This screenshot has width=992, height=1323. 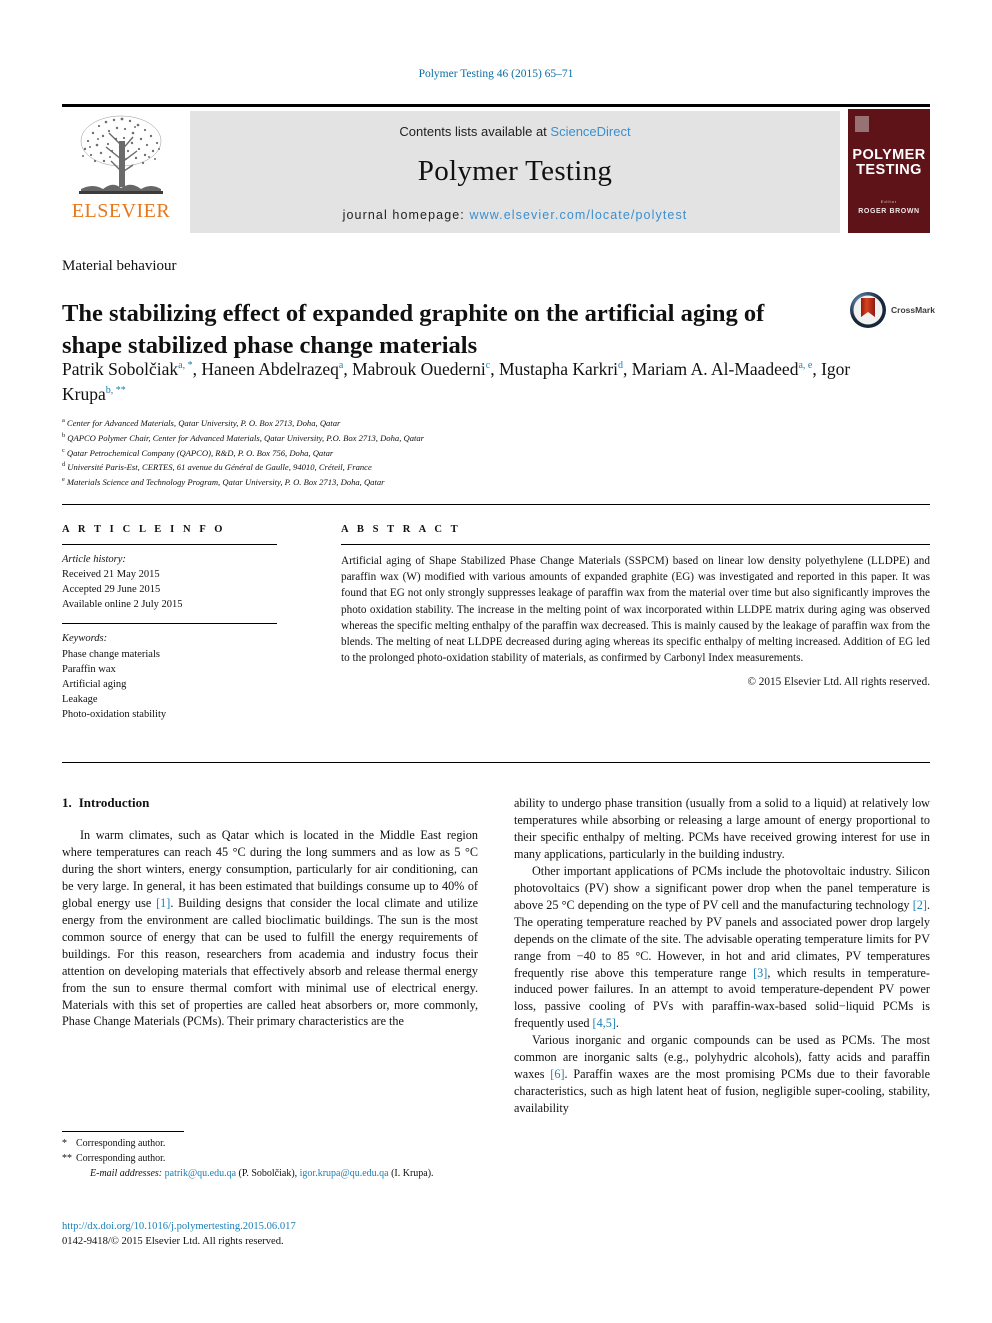 What do you see at coordinates (67, 1158) in the screenshot?
I see `footnote-marker: **` at bounding box center [67, 1158].